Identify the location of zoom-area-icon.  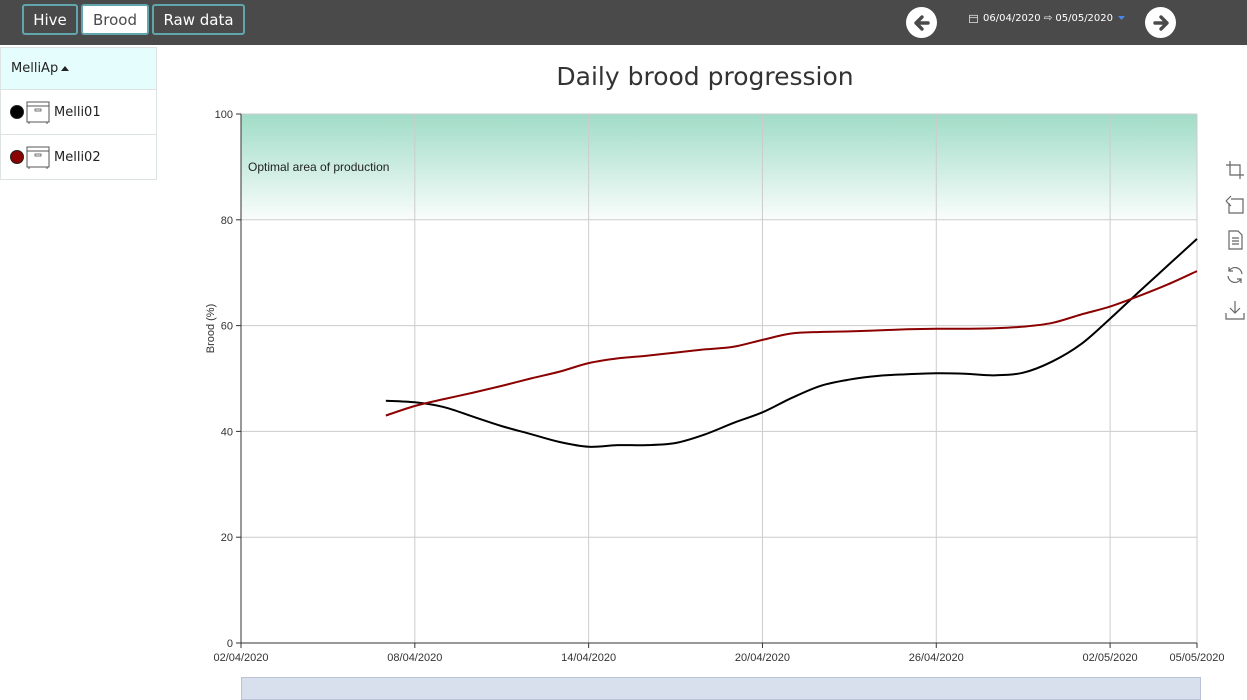
(1235, 170).